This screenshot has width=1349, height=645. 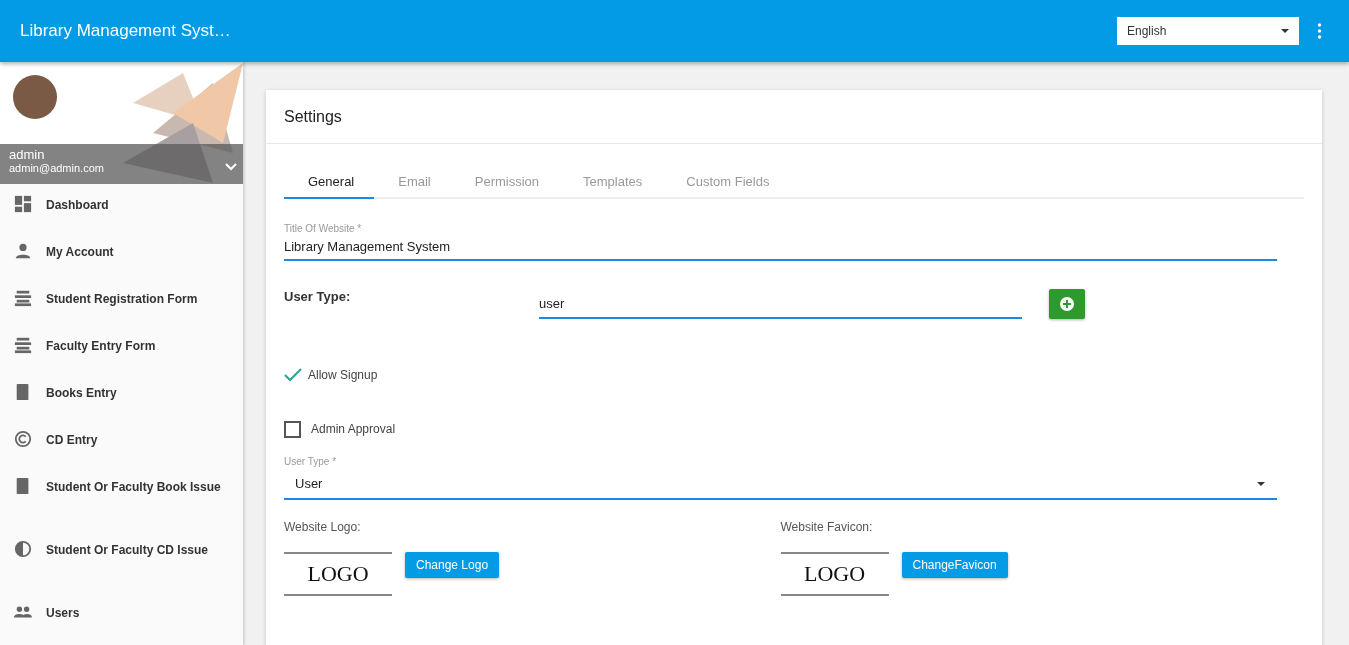 I want to click on more-icon, so click(x=1319, y=31).